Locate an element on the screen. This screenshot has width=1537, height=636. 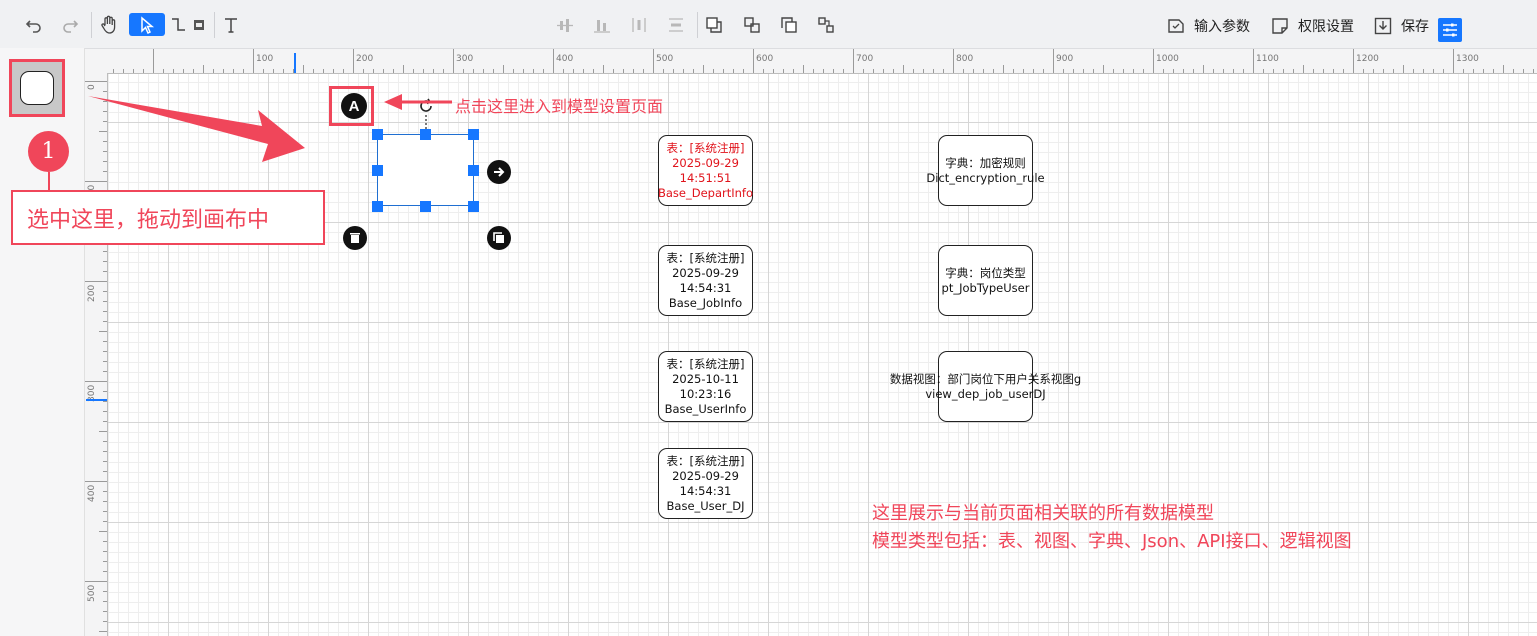
save-button: 保存 is located at coordinates (1401, 26).